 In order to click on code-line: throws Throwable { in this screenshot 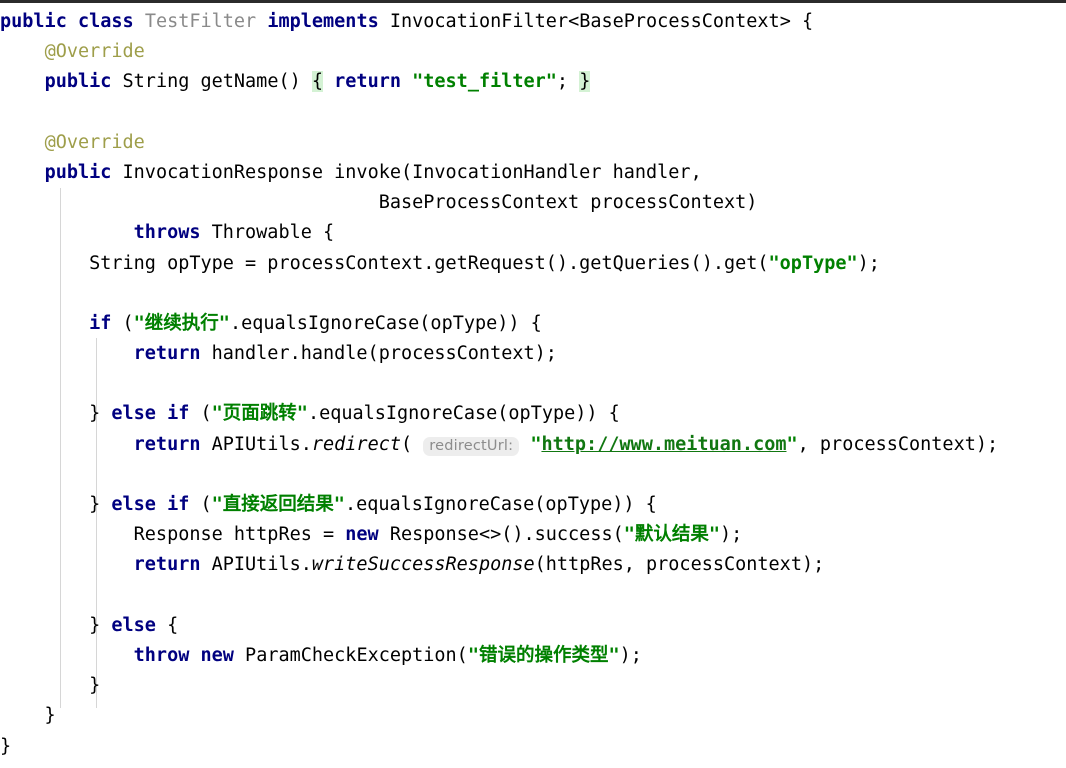, I will do `click(533, 233)`.